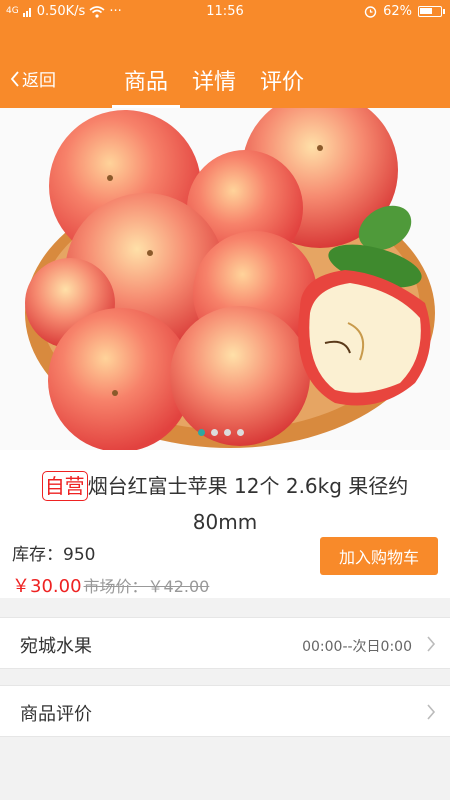 The width and height of the screenshot is (450, 800). I want to click on tab-reviews: 评价, so click(282, 86).